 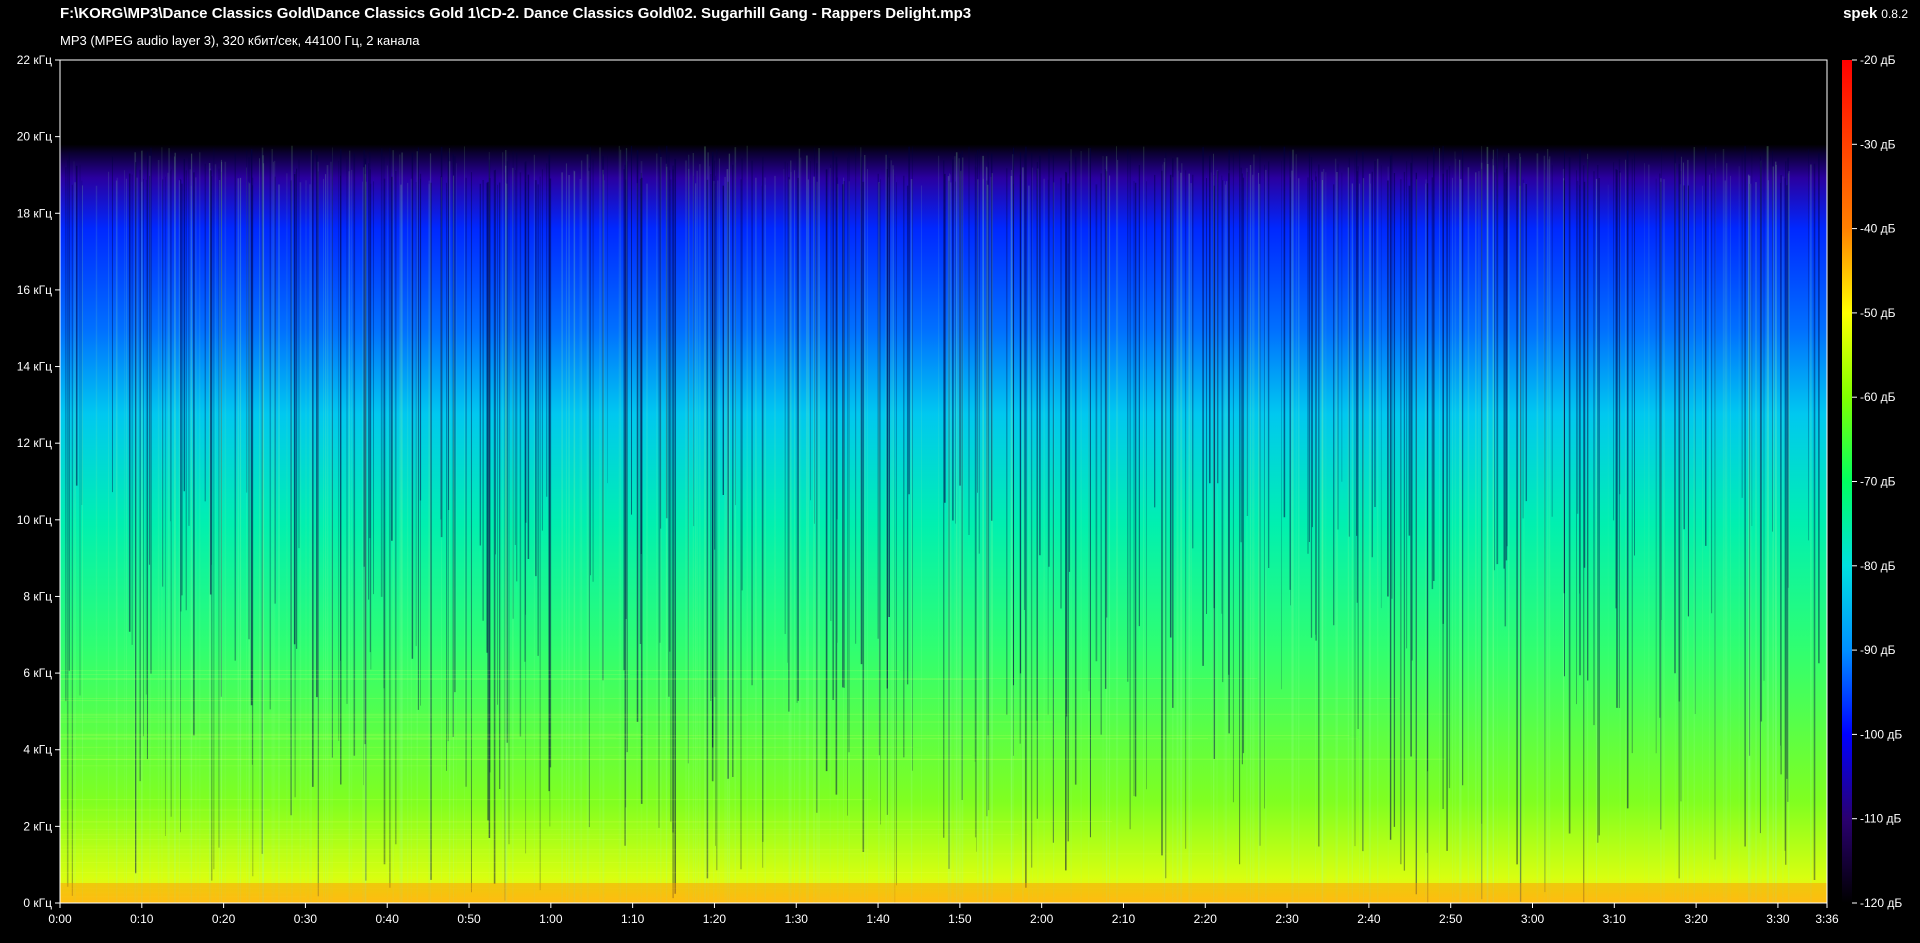 What do you see at coordinates (1878, 229) in the screenshot?
I see `colorbar-tick-label: -40 дБ` at bounding box center [1878, 229].